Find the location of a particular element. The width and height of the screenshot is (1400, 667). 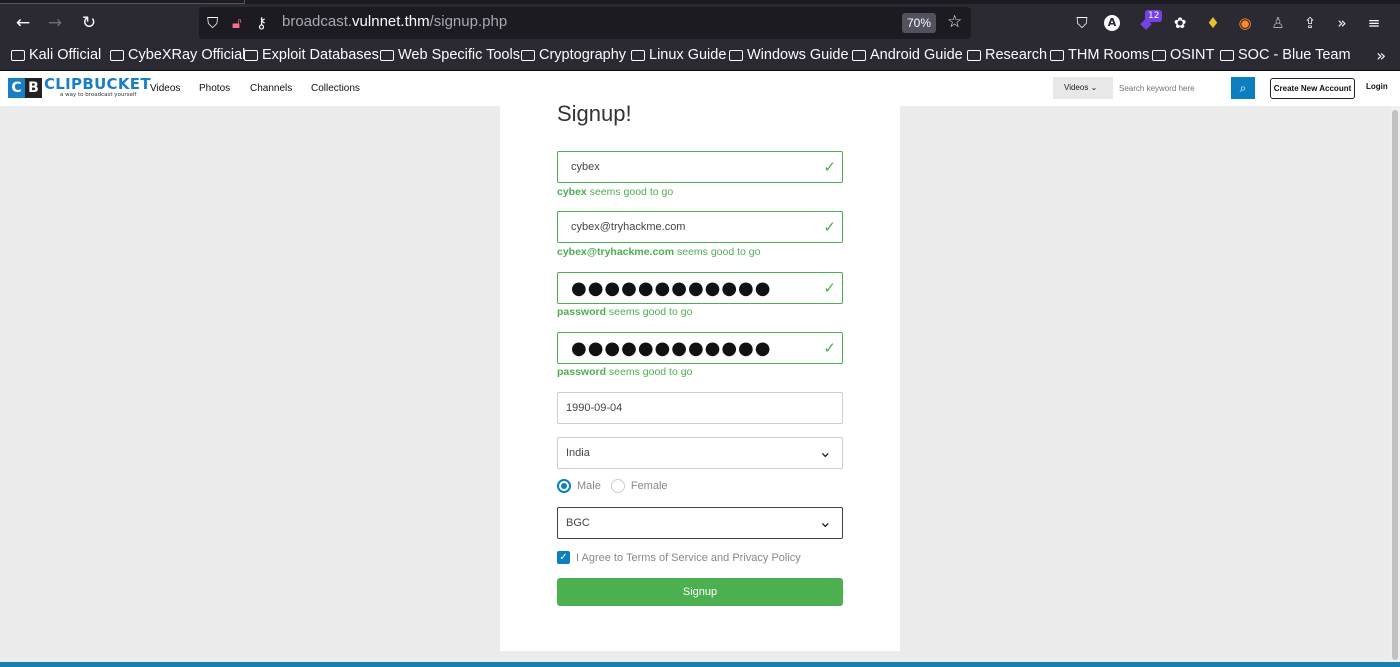

bookmark-item: Research is located at coordinates (1007, 55).